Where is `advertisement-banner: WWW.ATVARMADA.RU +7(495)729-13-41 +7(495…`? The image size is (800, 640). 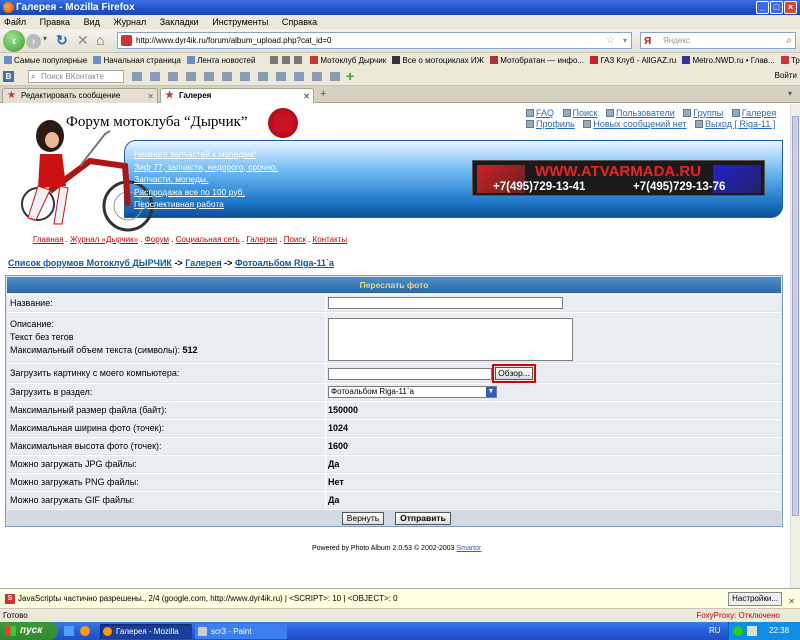
advertisement-banner: WWW.ATVARMADA.RU +7(495)729-13-41 +7(495… is located at coordinates (618, 178).